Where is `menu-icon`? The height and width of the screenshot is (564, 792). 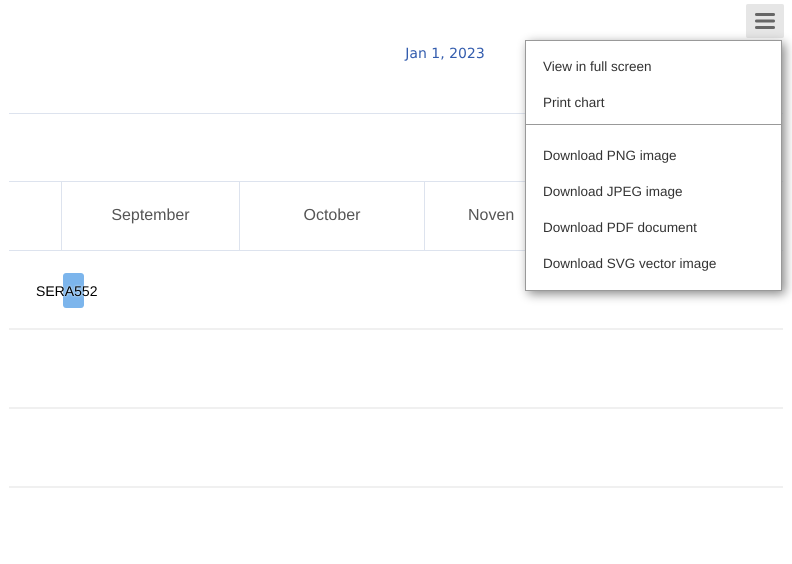 menu-icon is located at coordinates (765, 21).